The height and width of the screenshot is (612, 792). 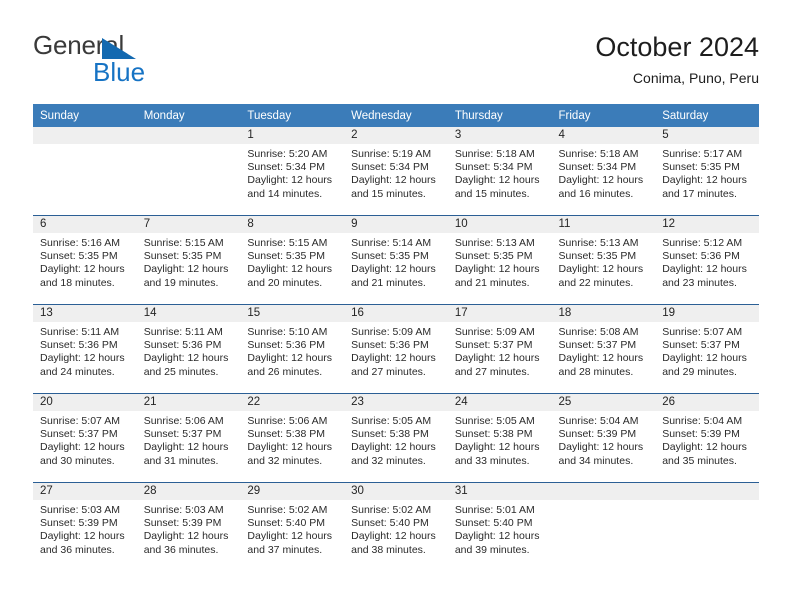 I want to click on daylight-text-line2: and 32 minutes., so click(x=285, y=460).